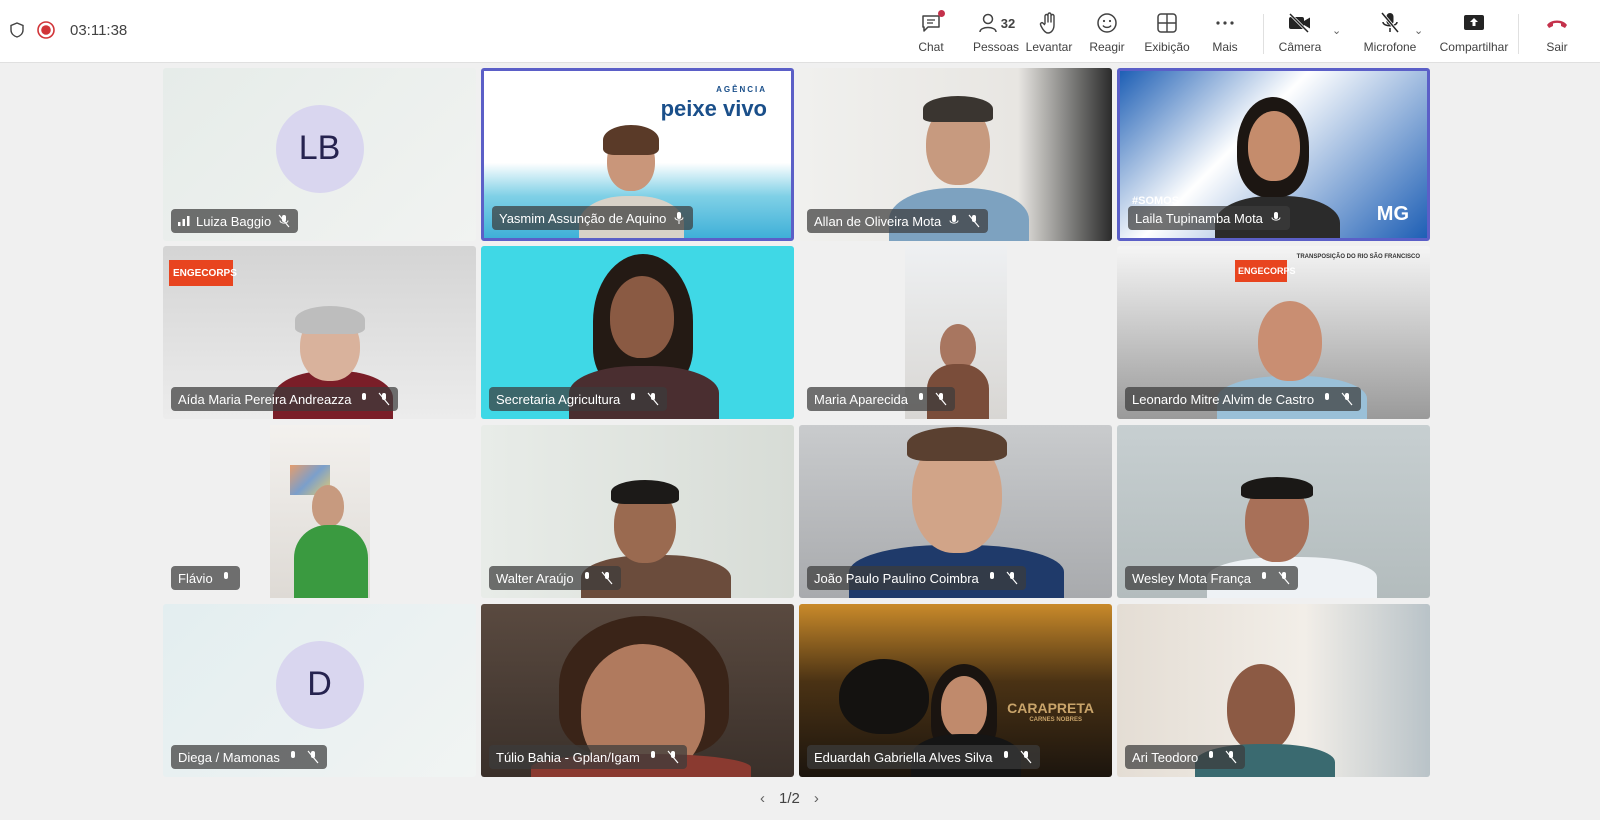 The image size is (1600, 820). What do you see at coordinates (741, 89) in the screenshot?
I see `logo-caption: AGÊNCIA` at bounding box center [741, 89].